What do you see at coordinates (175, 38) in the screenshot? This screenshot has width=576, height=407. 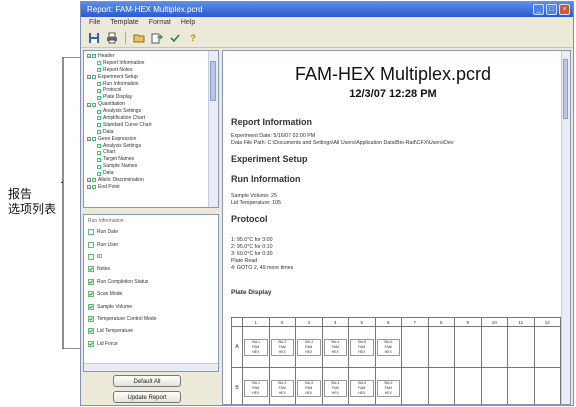 I see `check-icon` at bounding box center [175, 38].